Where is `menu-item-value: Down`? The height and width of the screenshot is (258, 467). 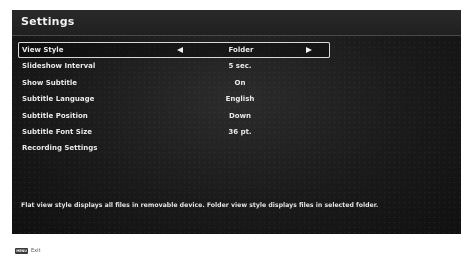
menu-item-value: Down is located at coordinates (240, 115).